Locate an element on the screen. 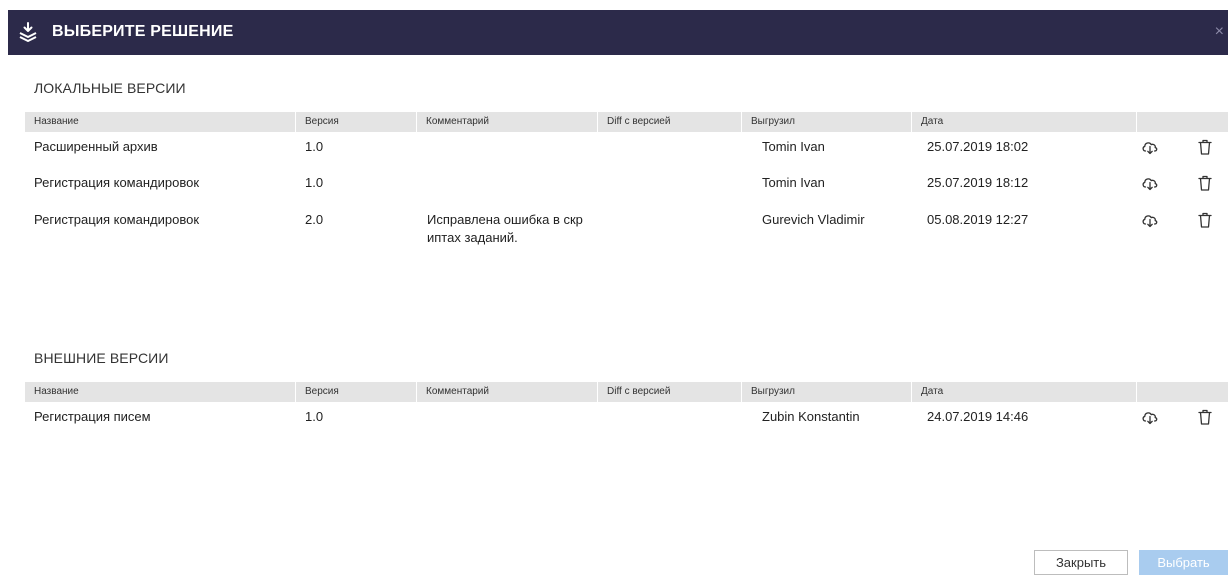 The width and height of the screenshot is (1228, 575). dialog-header: ВЫБЕРИТЕ РЕШЕНИЕ × is located at coordinates (618, 32).